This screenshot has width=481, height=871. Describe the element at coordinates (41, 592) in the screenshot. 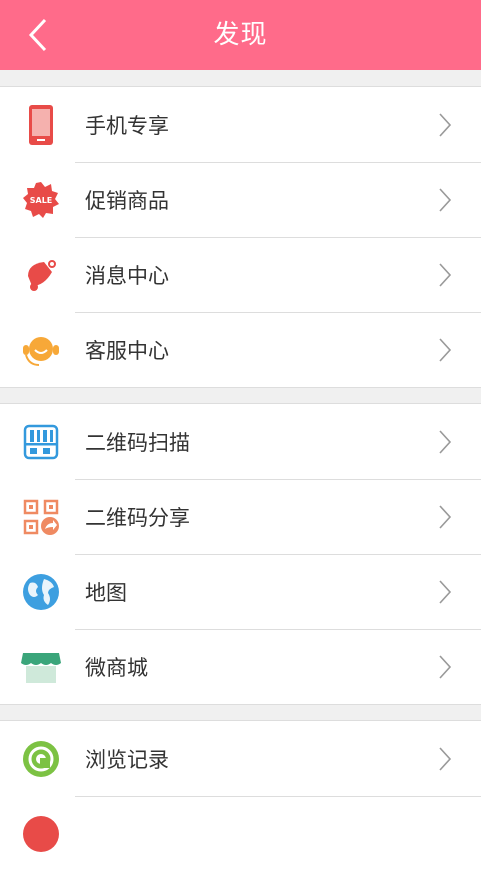

I see `globe-icon` at that location.